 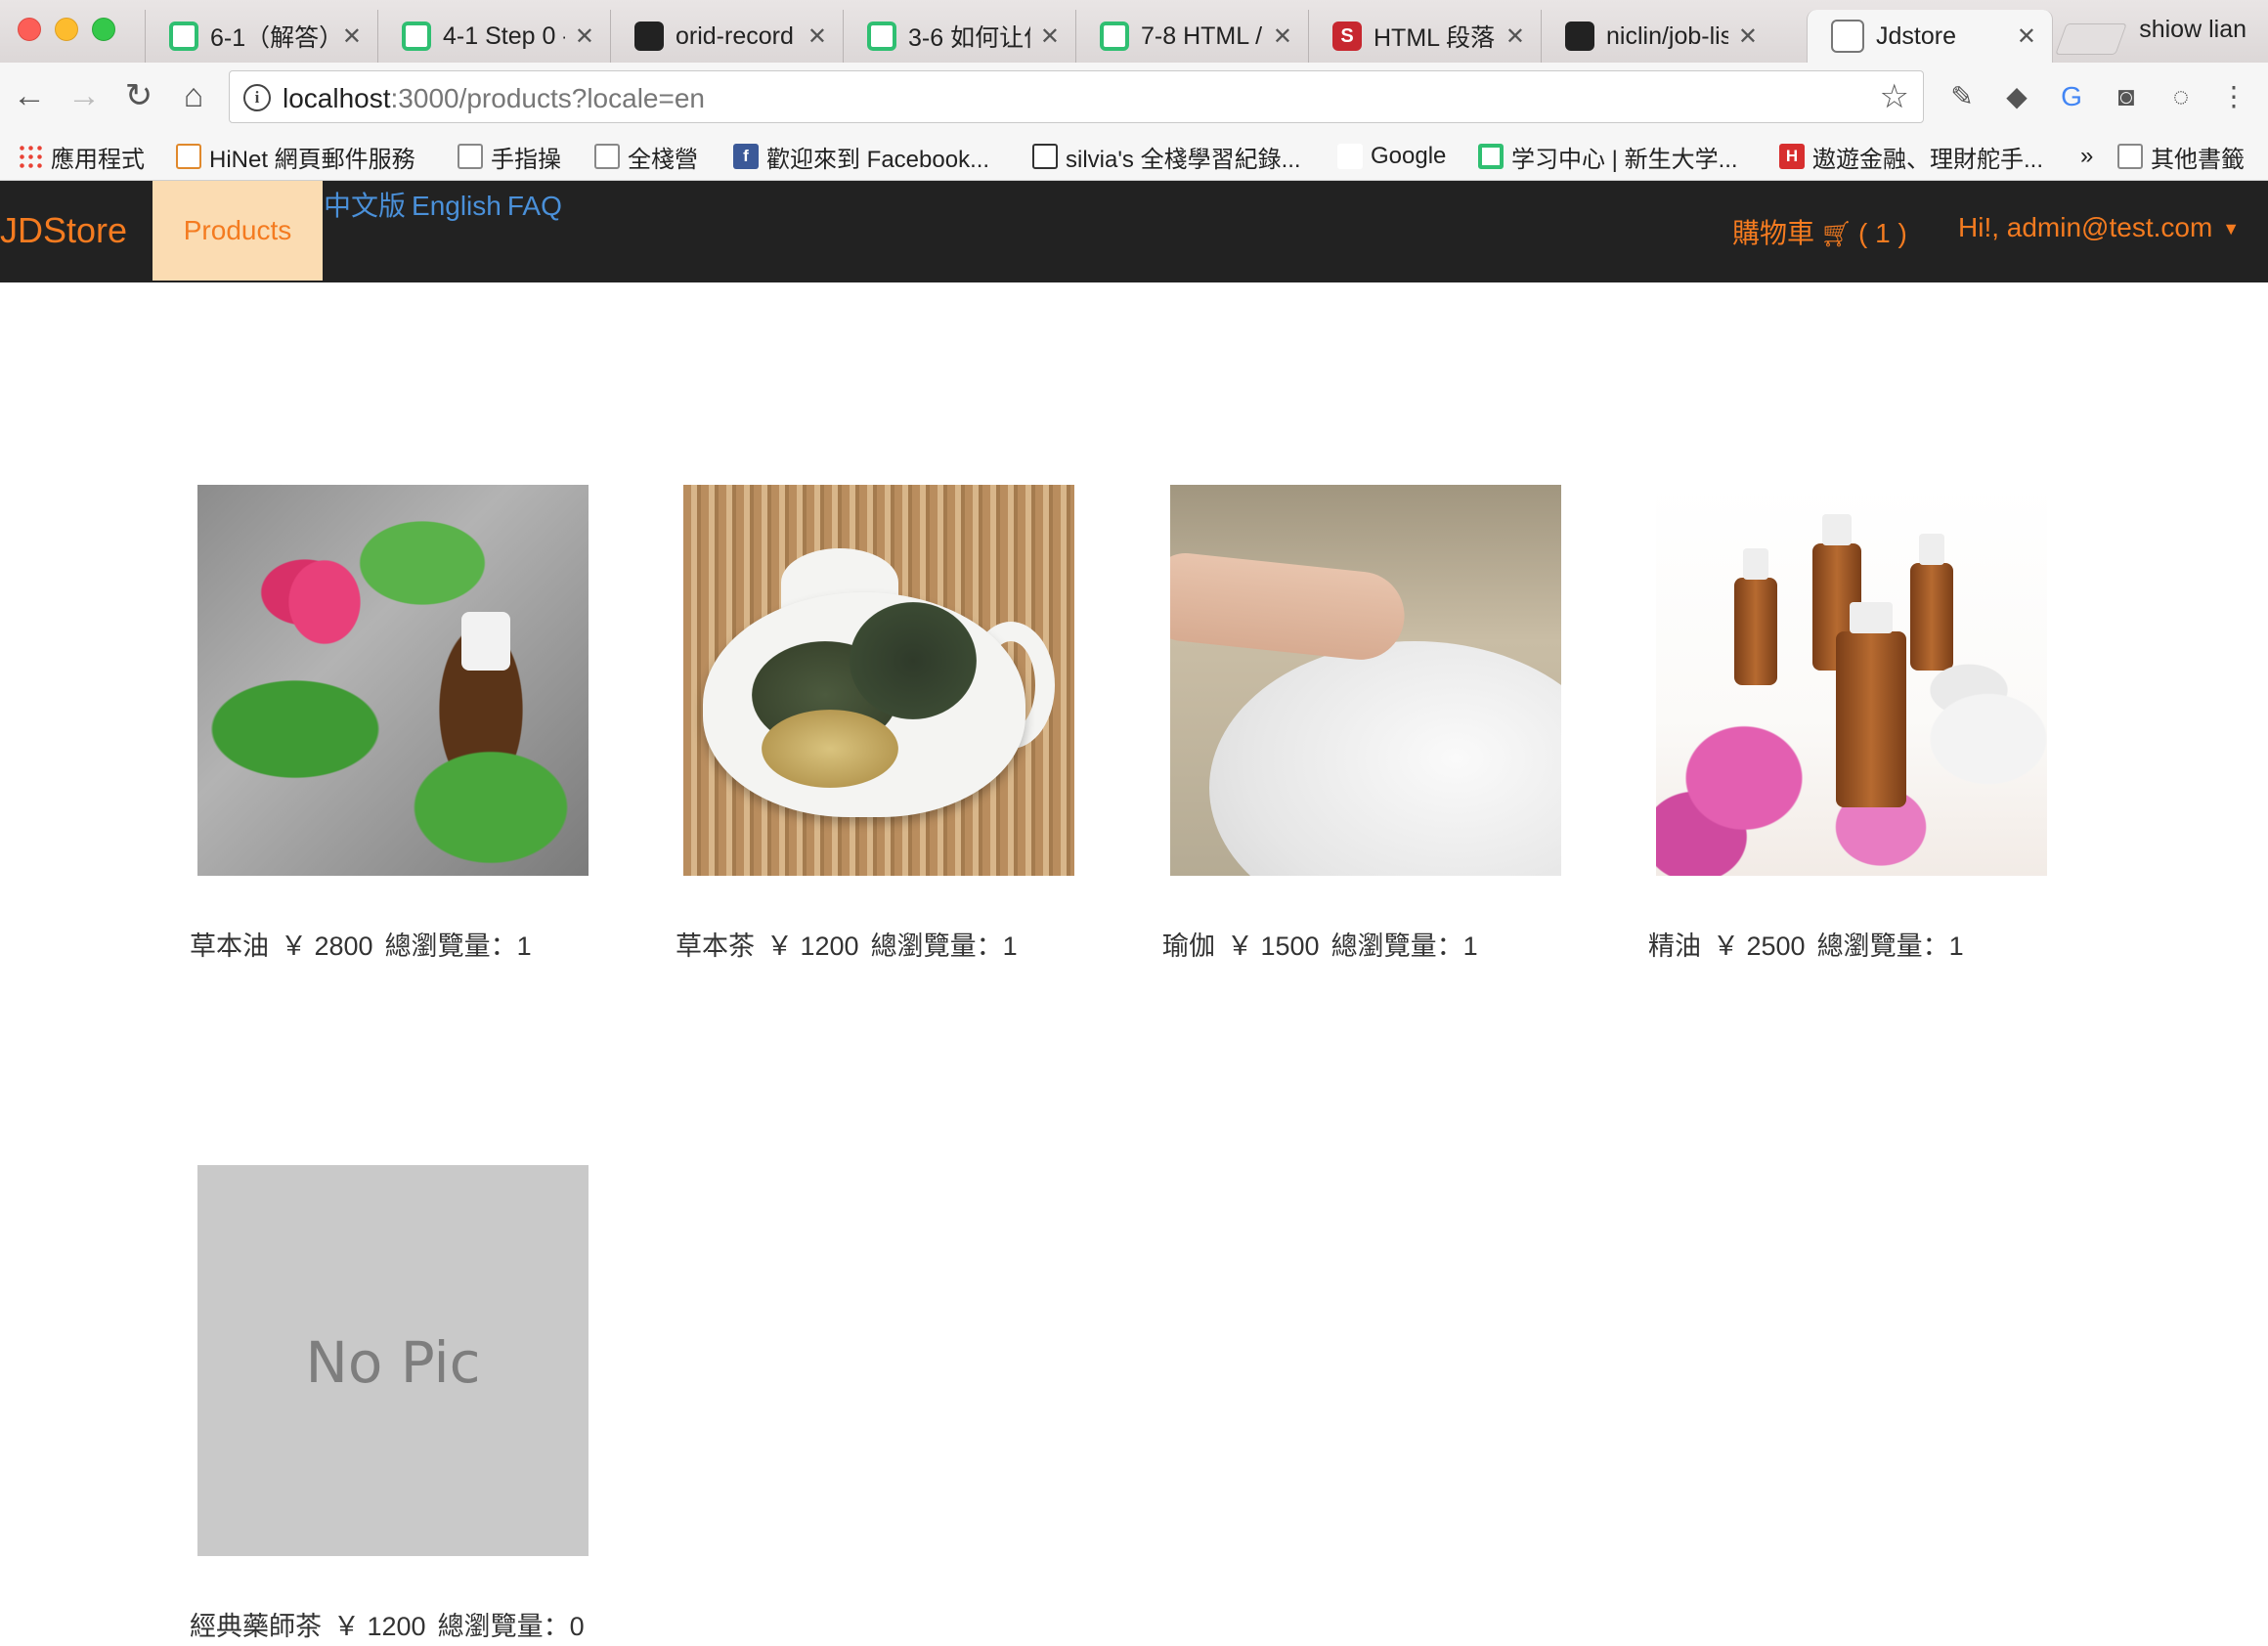 What do you see at coordinates (393, 680) in the screenshot?
I see `product-image-herbal-oil` at bounding box center [393, 680].